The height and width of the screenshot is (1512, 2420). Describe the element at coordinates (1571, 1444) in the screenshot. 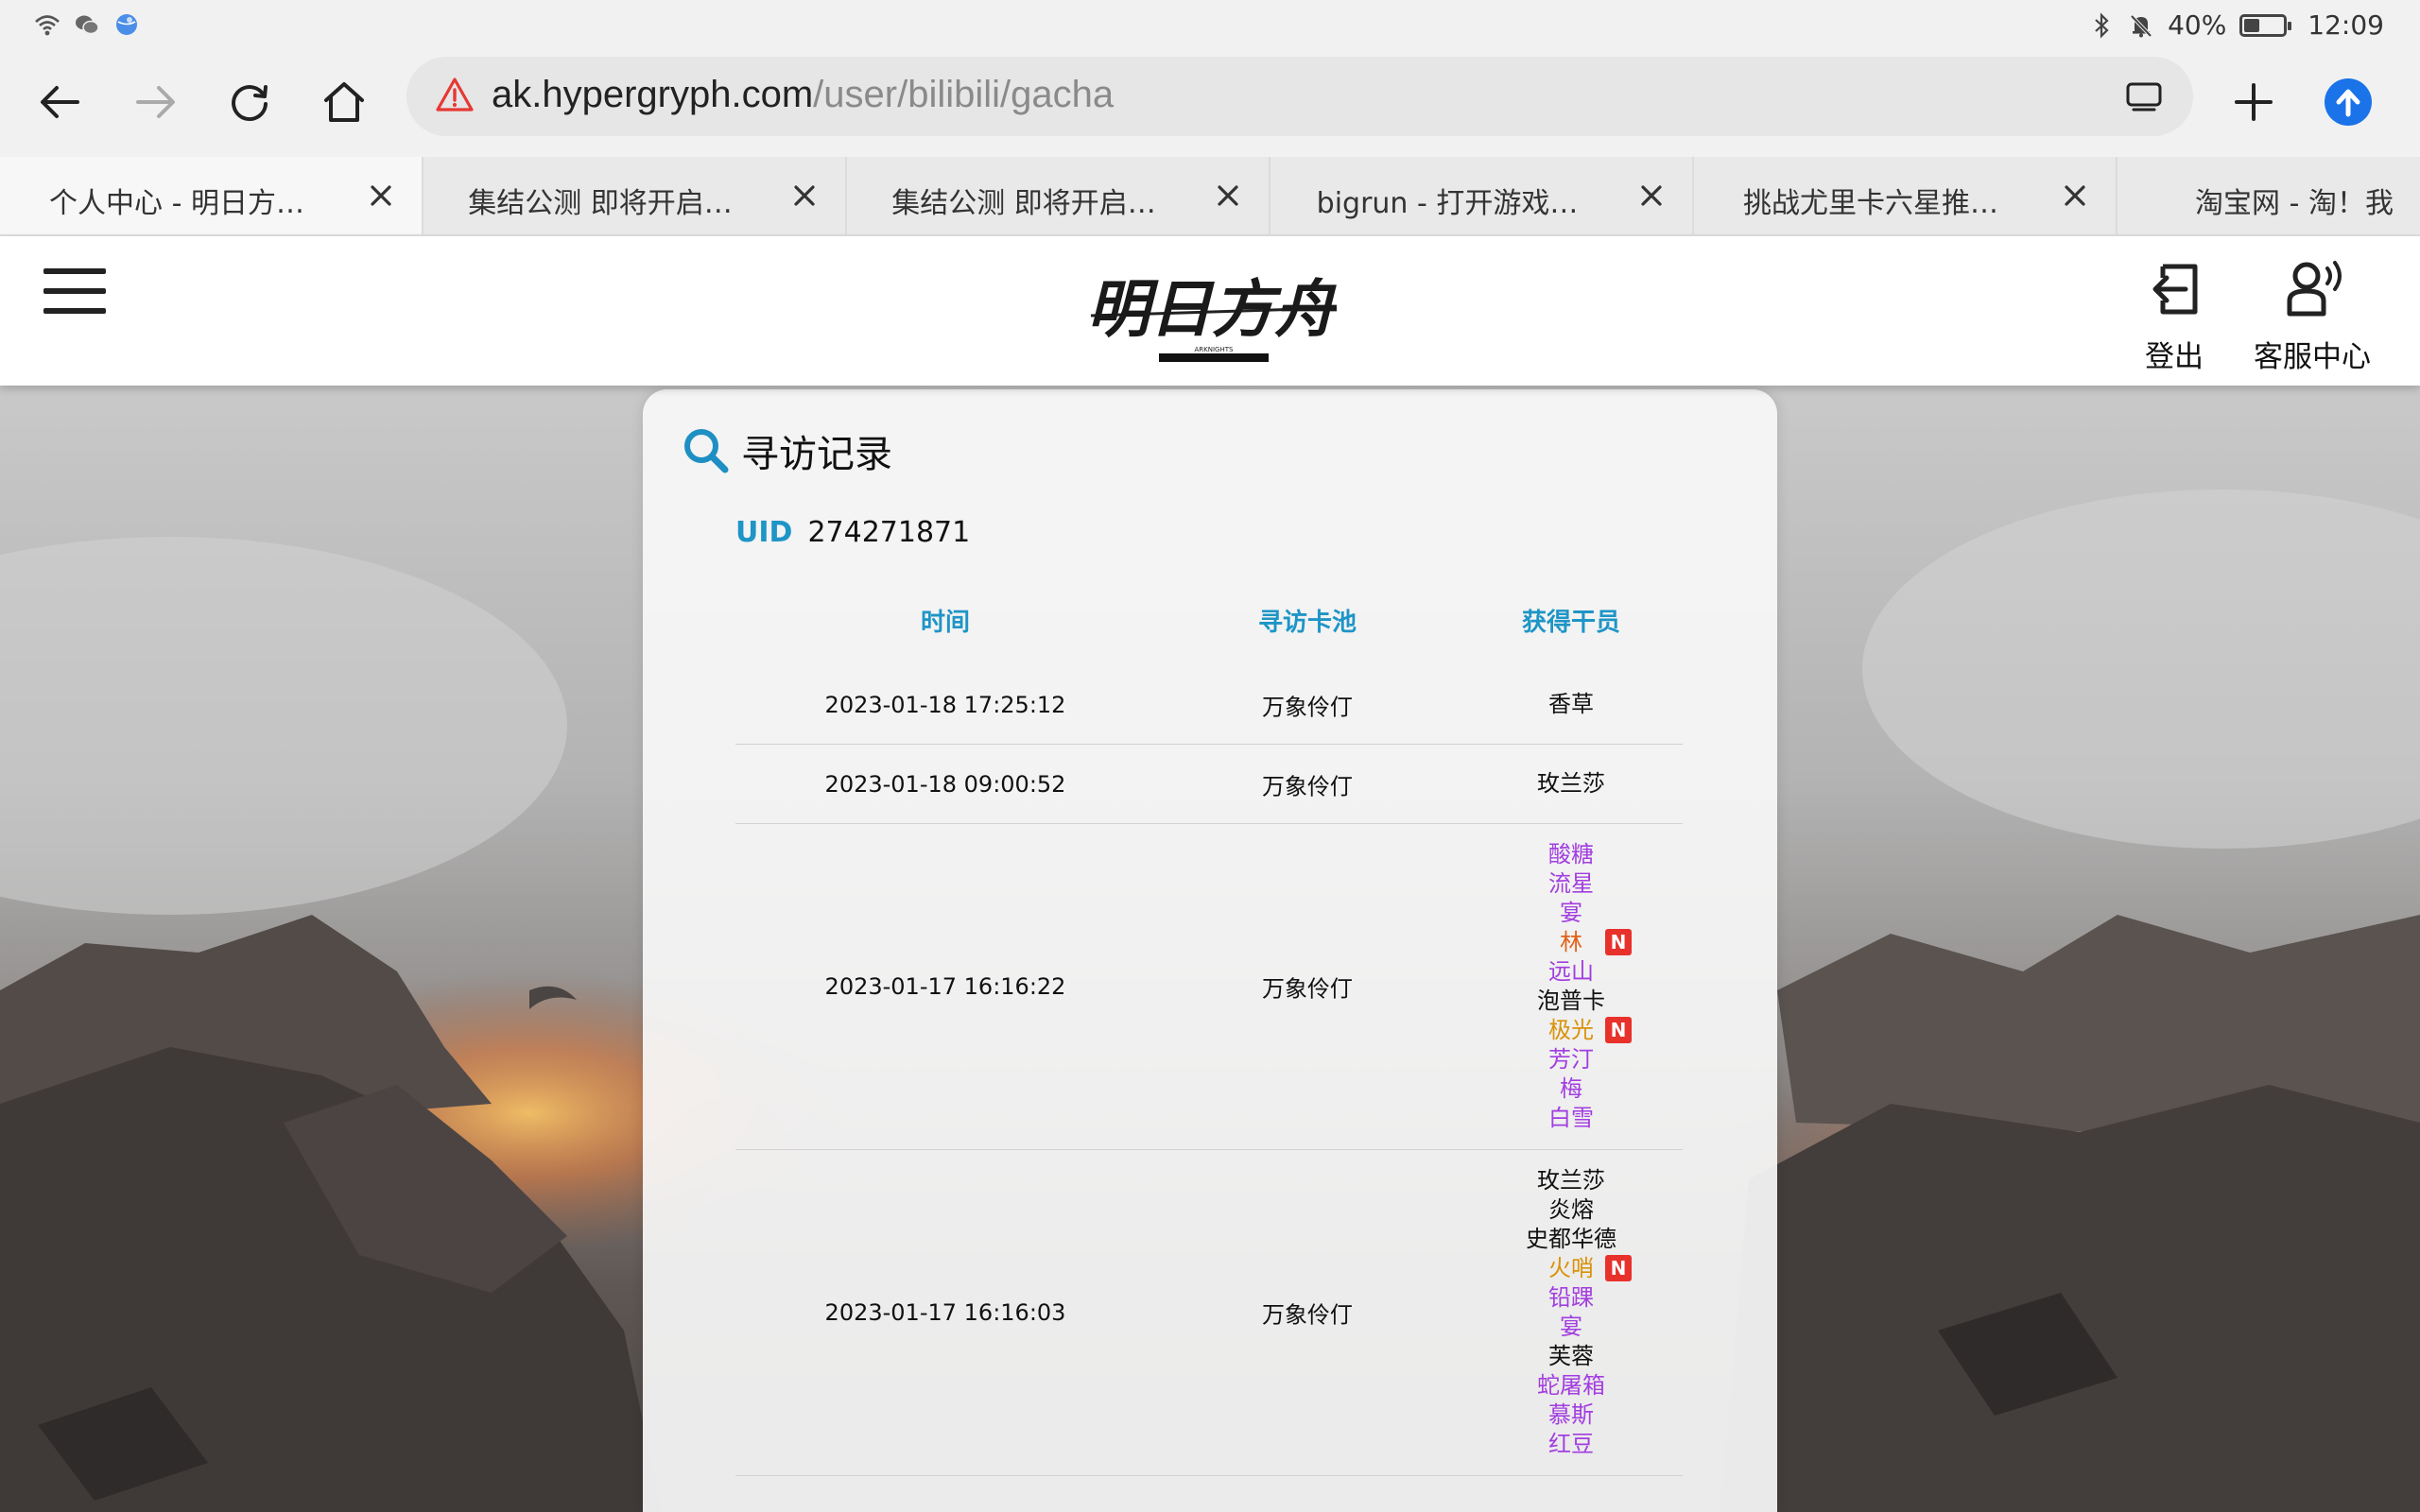

I see `operator-name: 红豆` at that location.